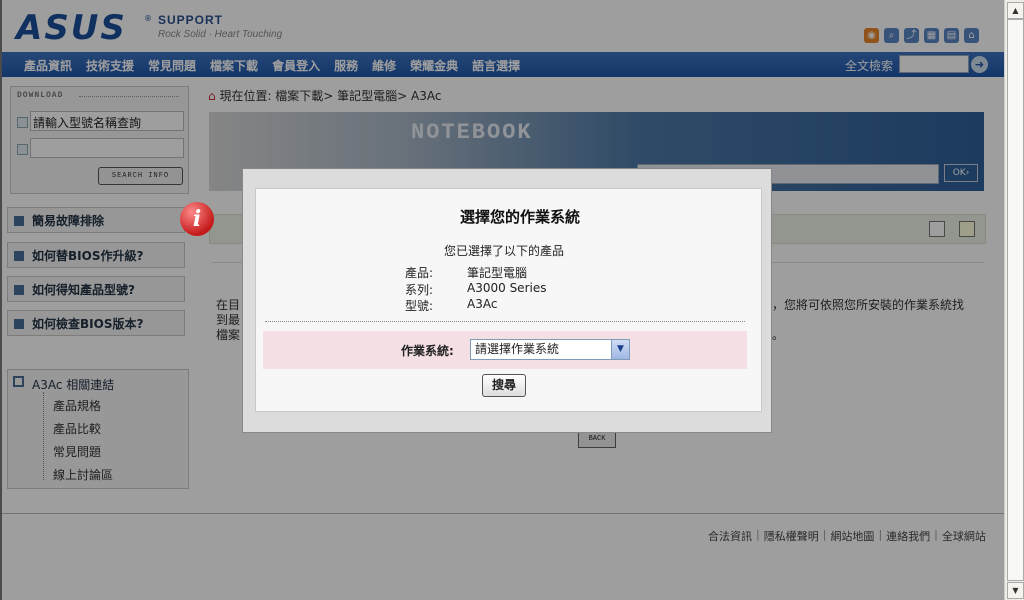  I want to click on os-select: 請選擇作業系統 ▼, so click(550, 349).